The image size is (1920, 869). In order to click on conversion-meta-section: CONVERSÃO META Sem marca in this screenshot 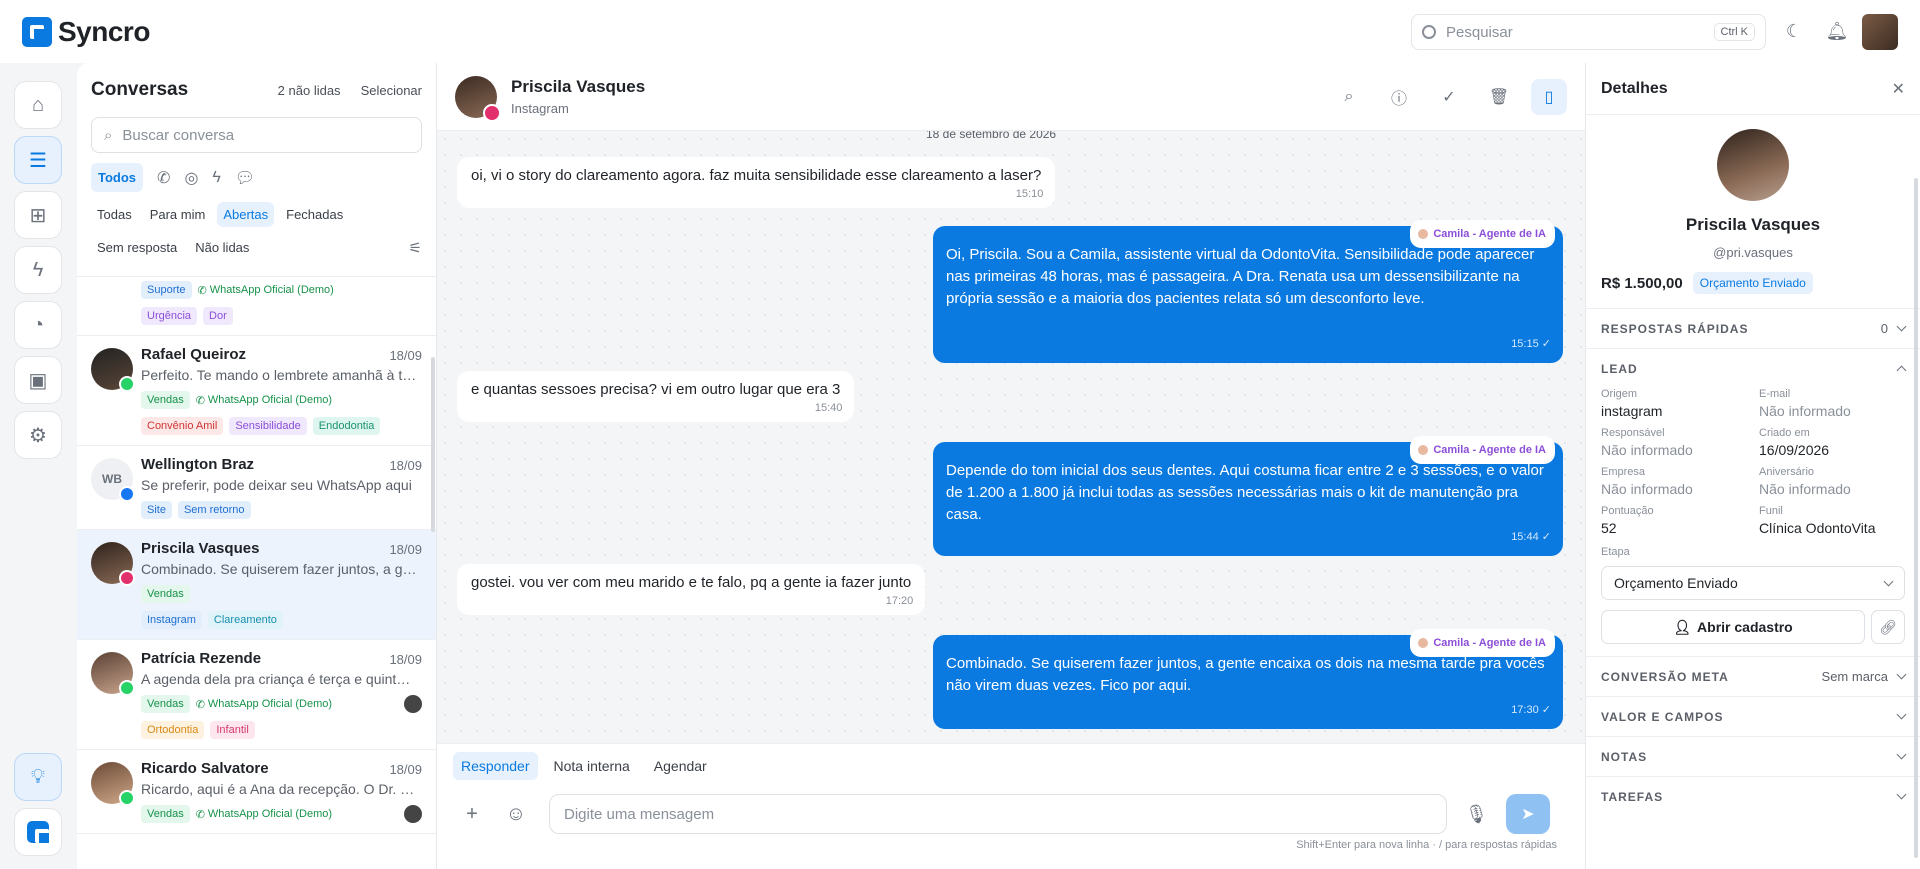, I will do `click(1753, 676)`.